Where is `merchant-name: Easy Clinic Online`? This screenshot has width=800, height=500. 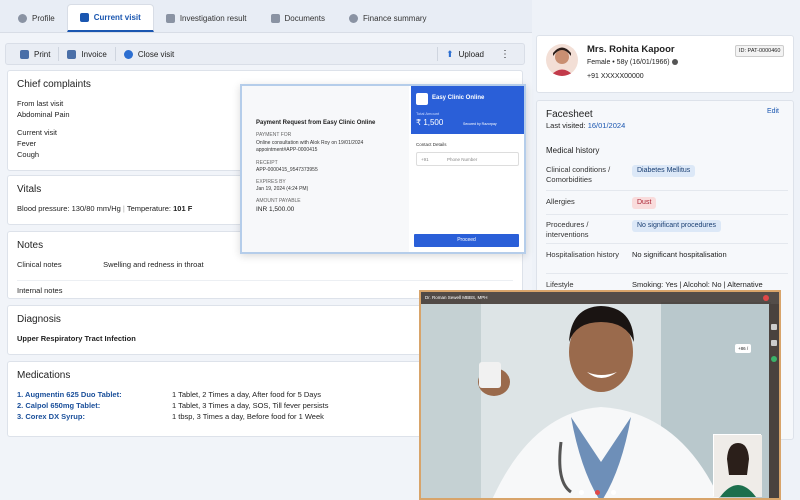
merchant-name: Easy Clinic Online is located at coordinates (458, 98).